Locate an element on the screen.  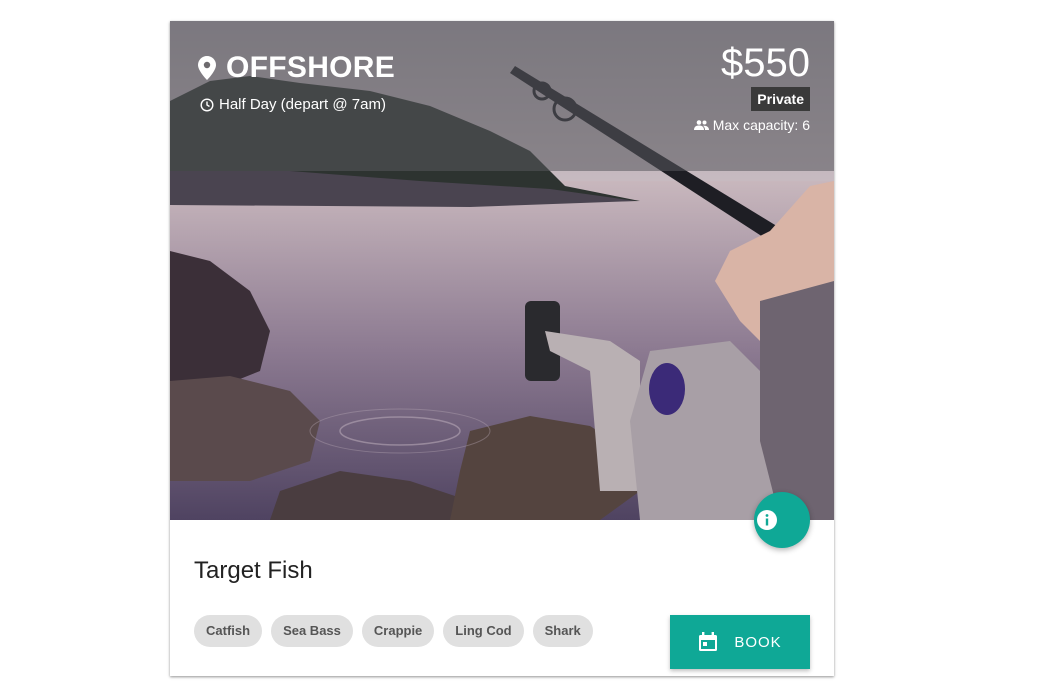
max-capacity: Max capacity: 6 is located at coordinates (761, 125).